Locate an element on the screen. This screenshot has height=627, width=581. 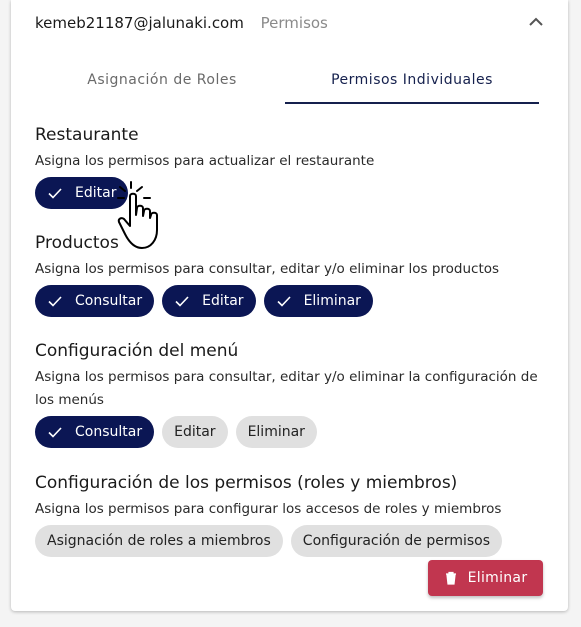
permission-chip: Asignación de roles a miembros is located at coordinates (159, 541).